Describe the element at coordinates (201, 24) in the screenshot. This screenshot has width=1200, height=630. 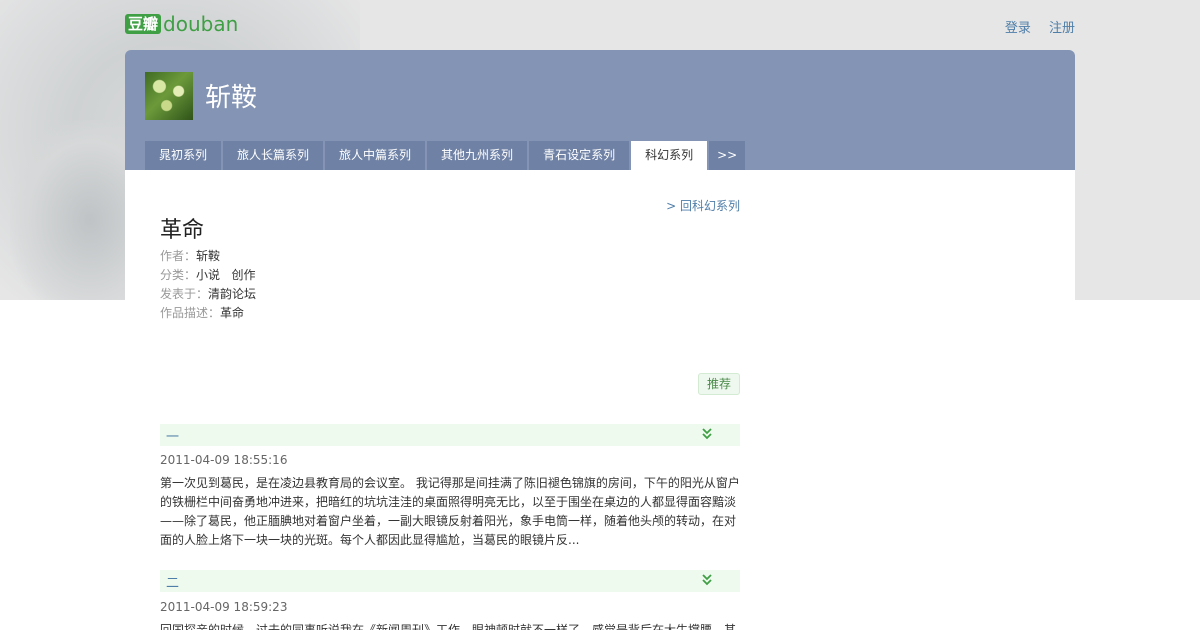
I see `logo-en: douban` at that location.